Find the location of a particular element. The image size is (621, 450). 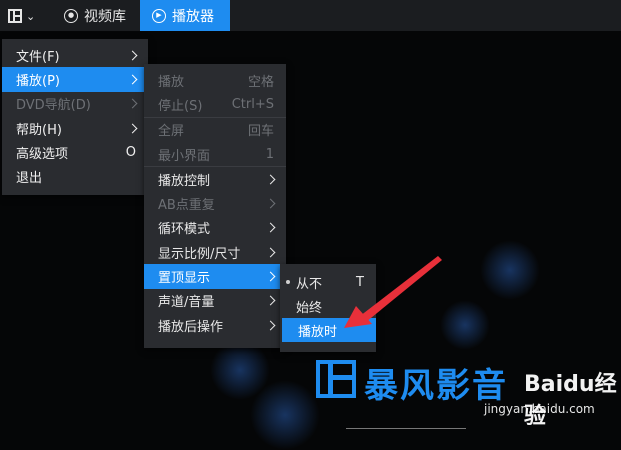

tab-player: ▶ 播放器 is located at coordinates (185, 15).